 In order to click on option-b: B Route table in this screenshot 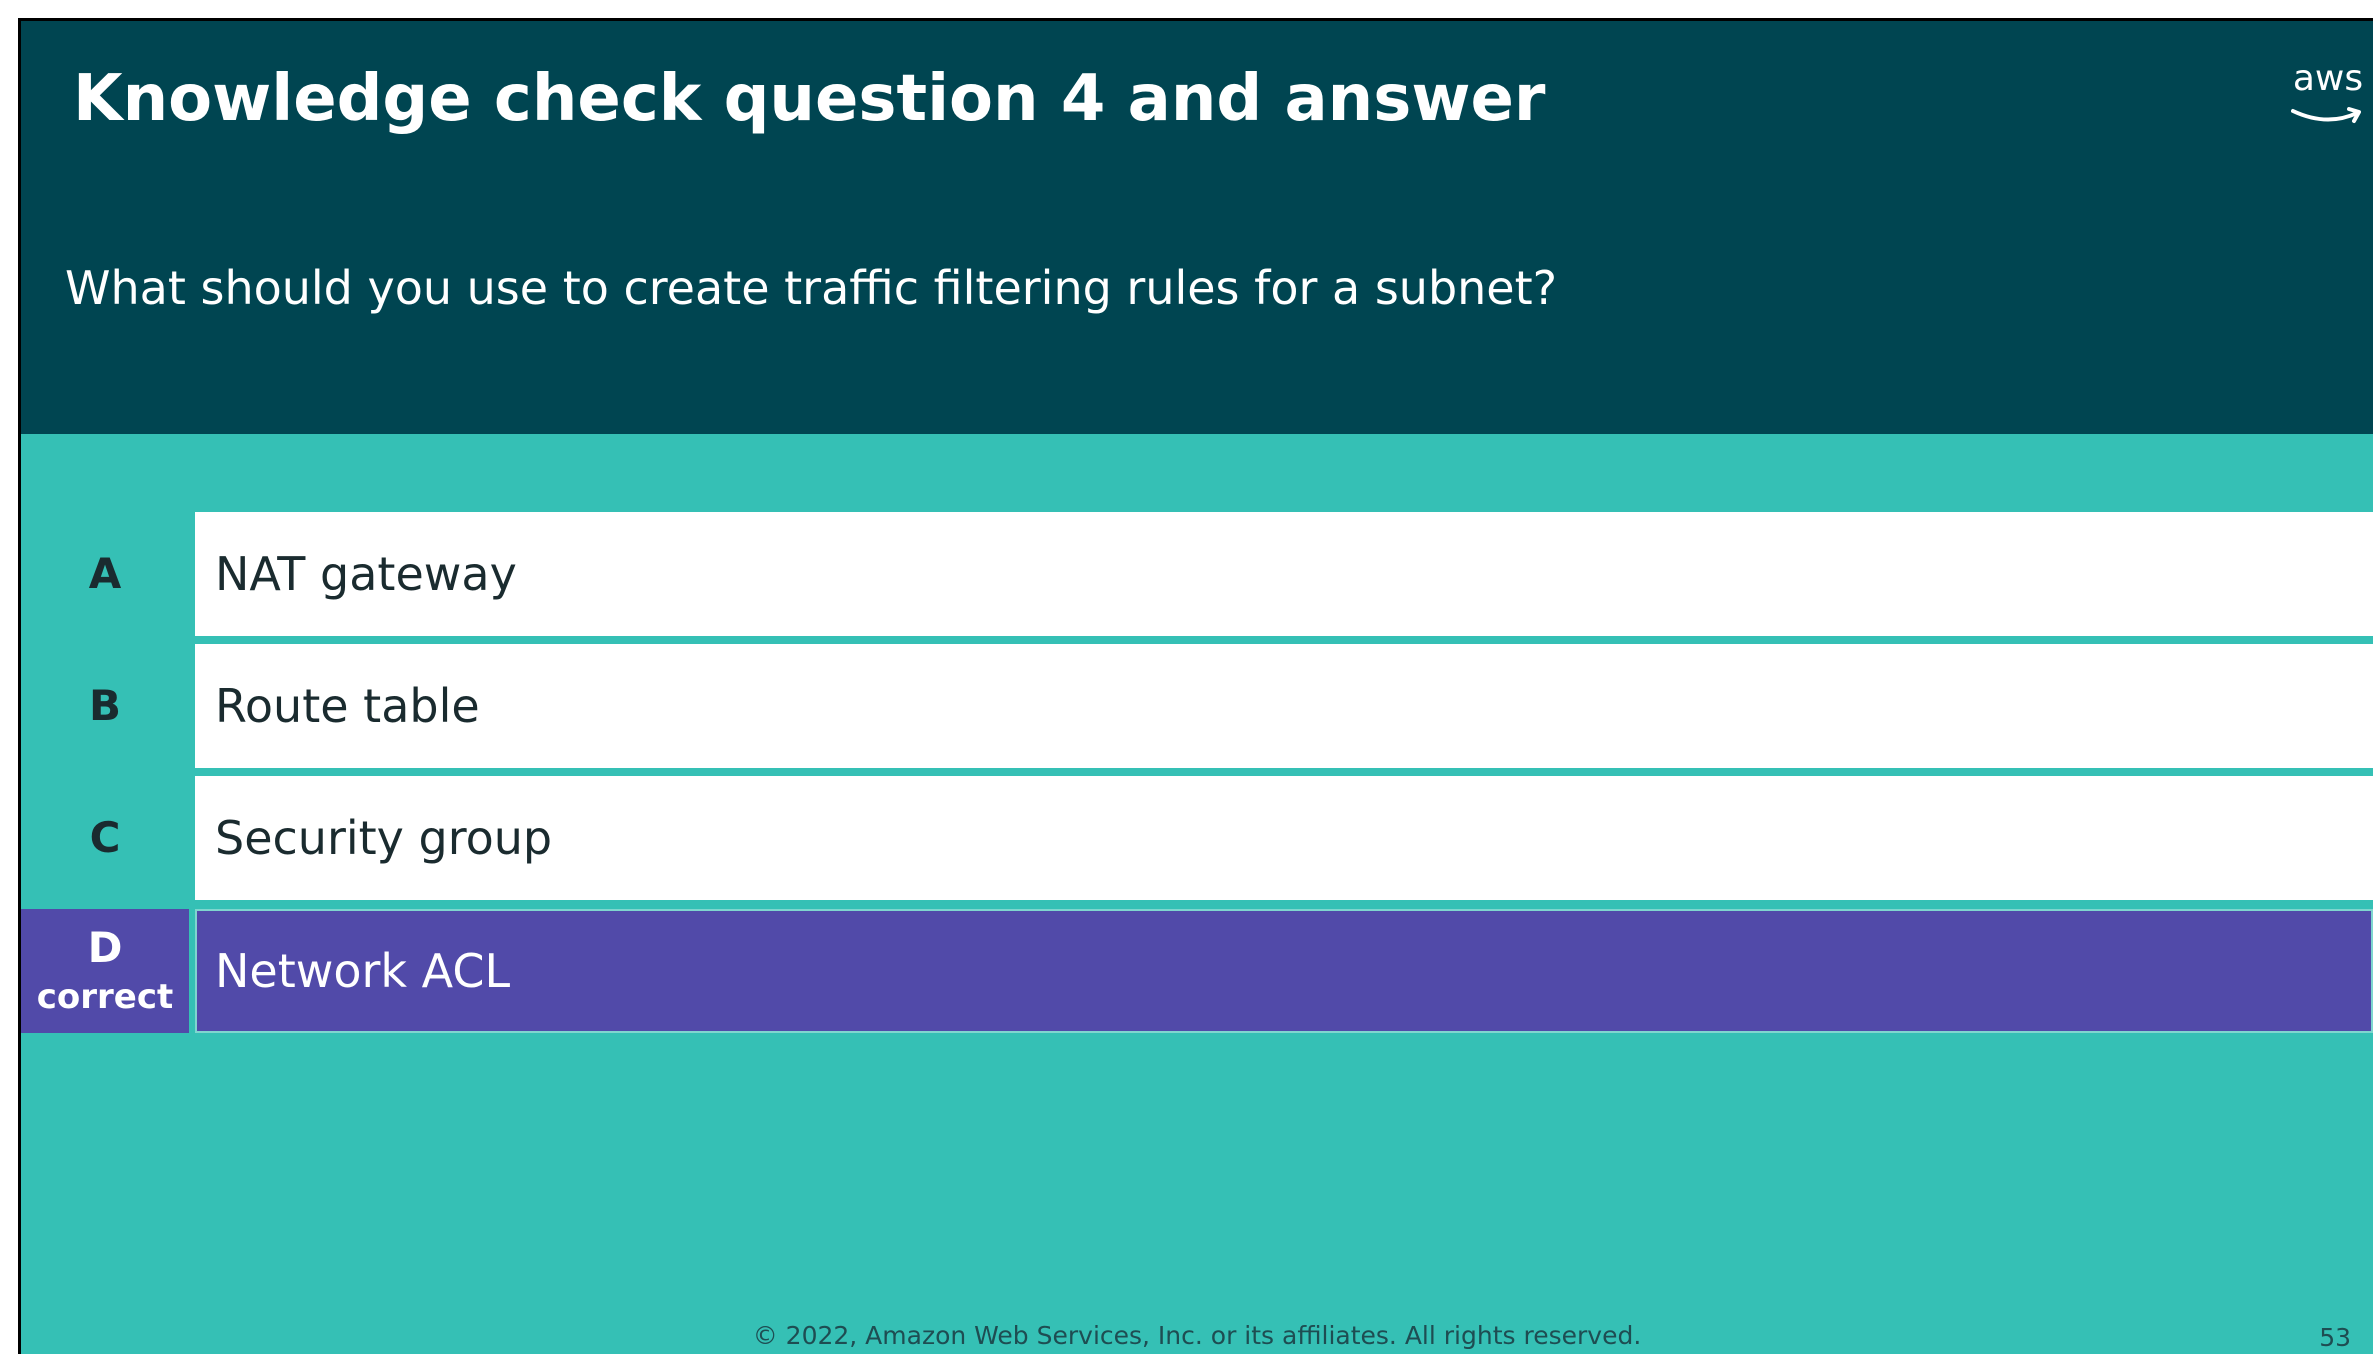, I will do `click(1197, 706)`.